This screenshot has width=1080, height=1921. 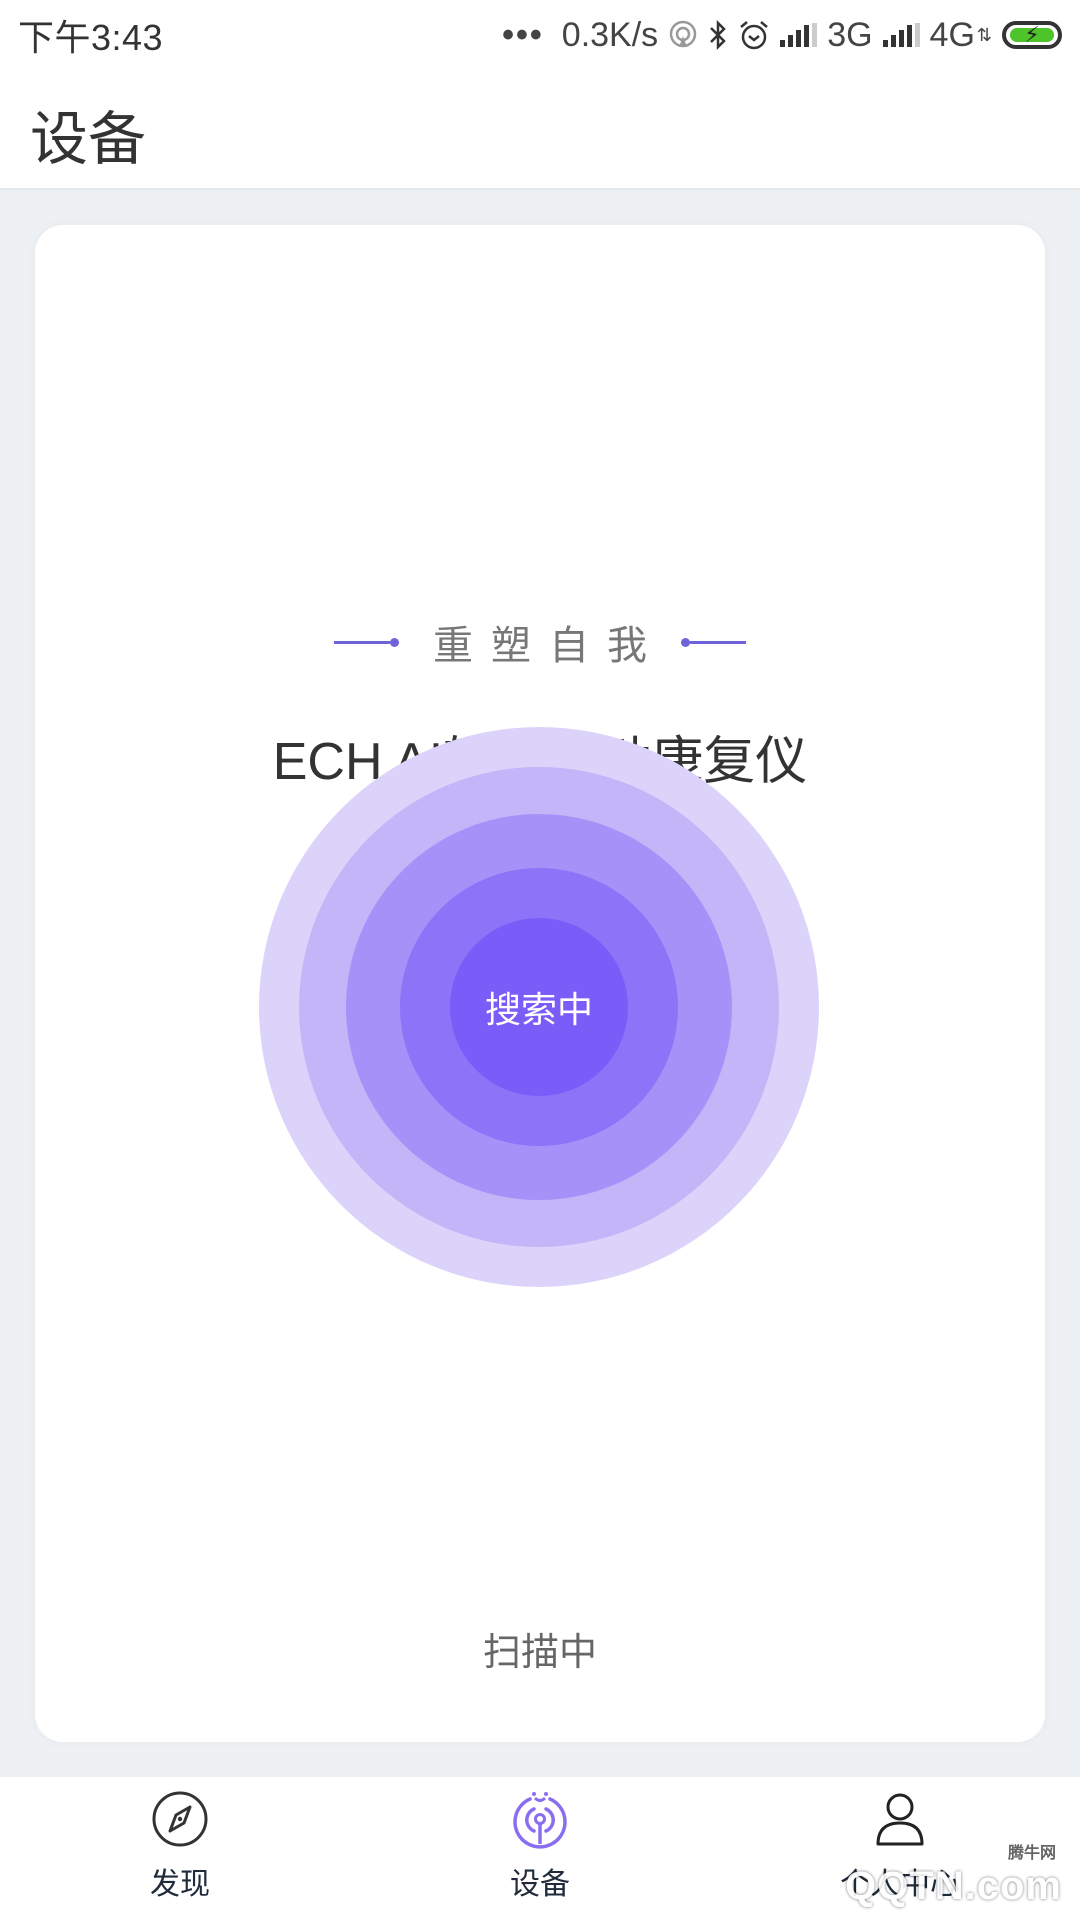 I want to click on bluetooth-icon, so click(x=718, y=35).